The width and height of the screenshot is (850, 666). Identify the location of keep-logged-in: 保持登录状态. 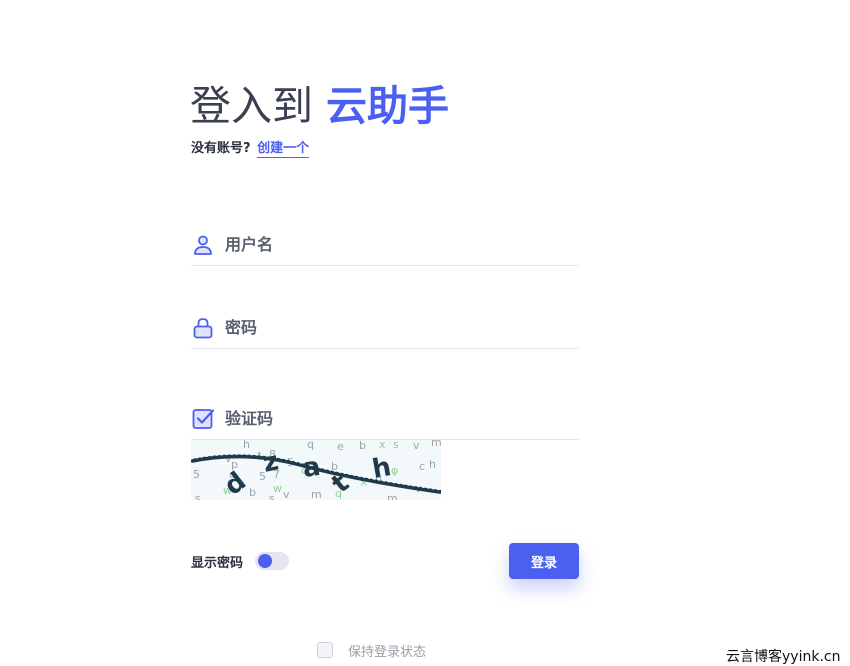
(371, 650).